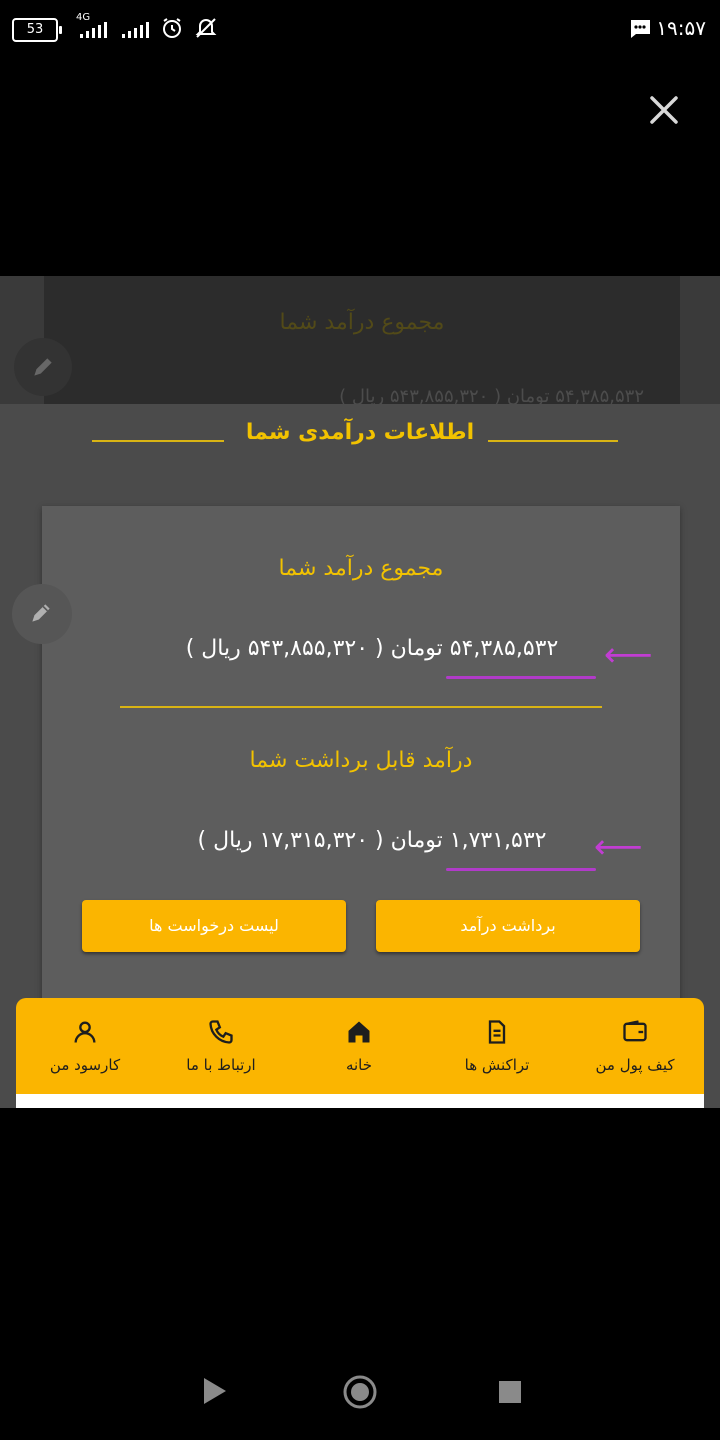  What do you see at coordinates (664, 110) in the screenshot?
I see `close-icon` at bounding box center [664, 110].